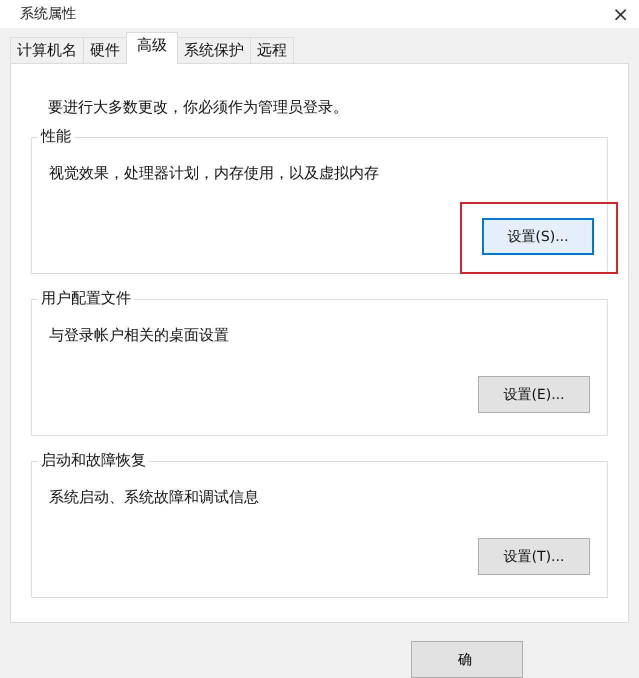  Describe the element at coordinates (198, 107) in the screenshot. I see `admin-notice: 要进行大多数更改，你必须作为管理员登录。` at that location.